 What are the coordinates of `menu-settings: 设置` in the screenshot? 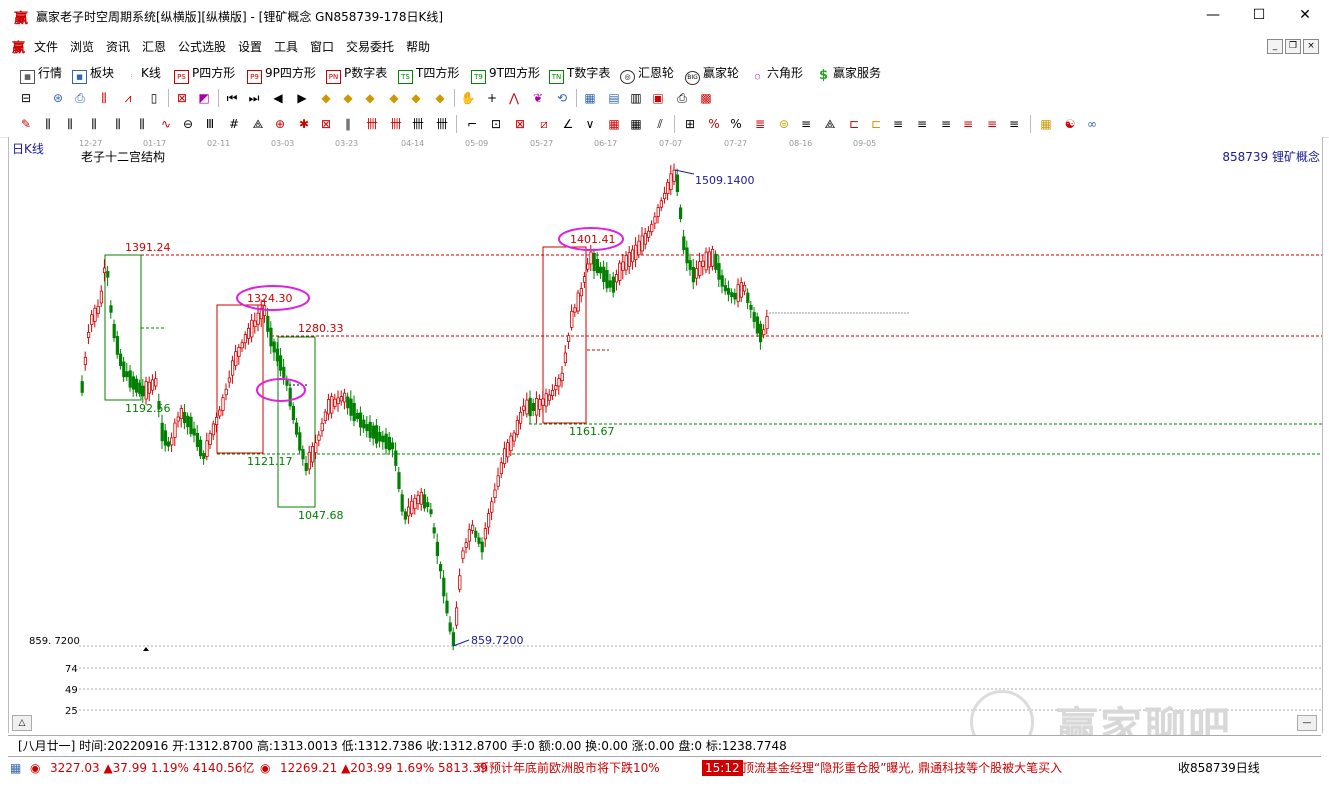 It's located at (250, 46).